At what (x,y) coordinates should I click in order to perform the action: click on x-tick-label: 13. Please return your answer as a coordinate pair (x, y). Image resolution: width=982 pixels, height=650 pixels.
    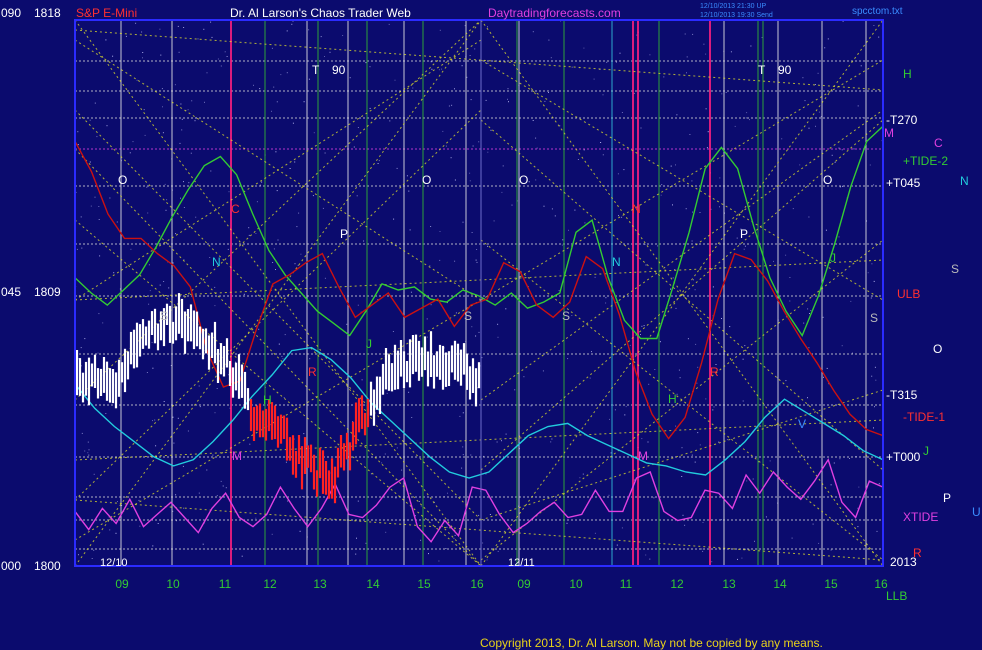
    Looking at the image, I should click on (320, 584).